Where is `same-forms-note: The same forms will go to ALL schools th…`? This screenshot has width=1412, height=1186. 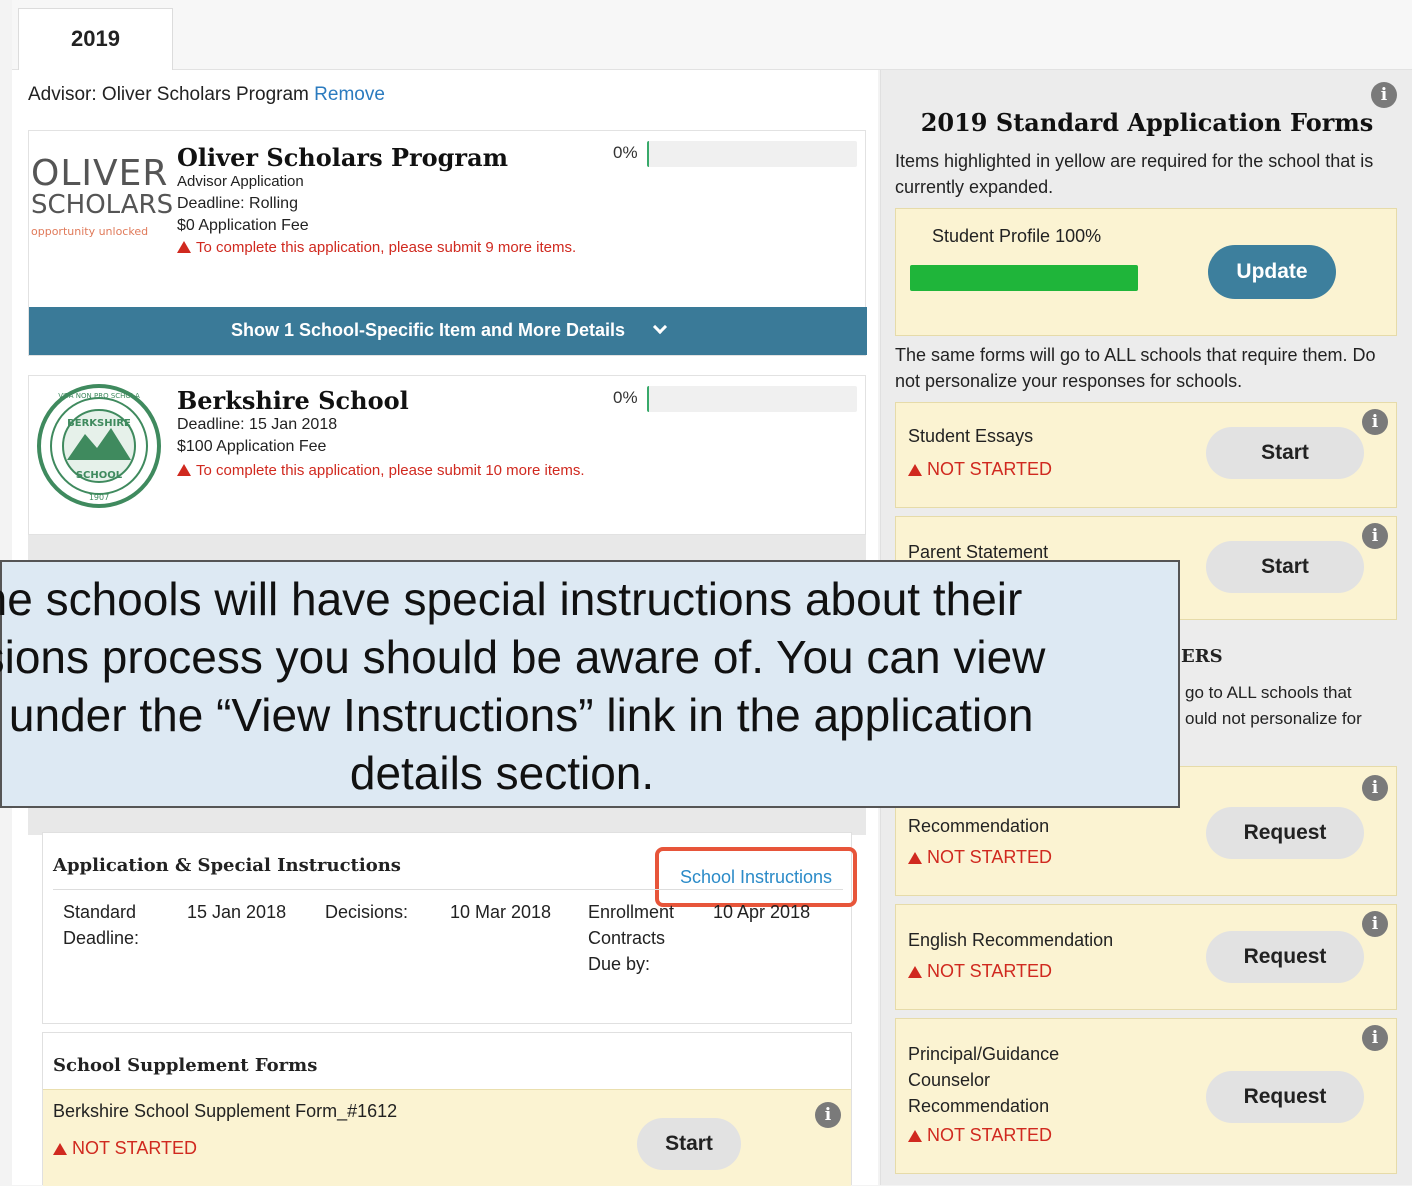 same-forms-note: The same forms will go to ALL schools th… is located at coordinates (1135, 368).